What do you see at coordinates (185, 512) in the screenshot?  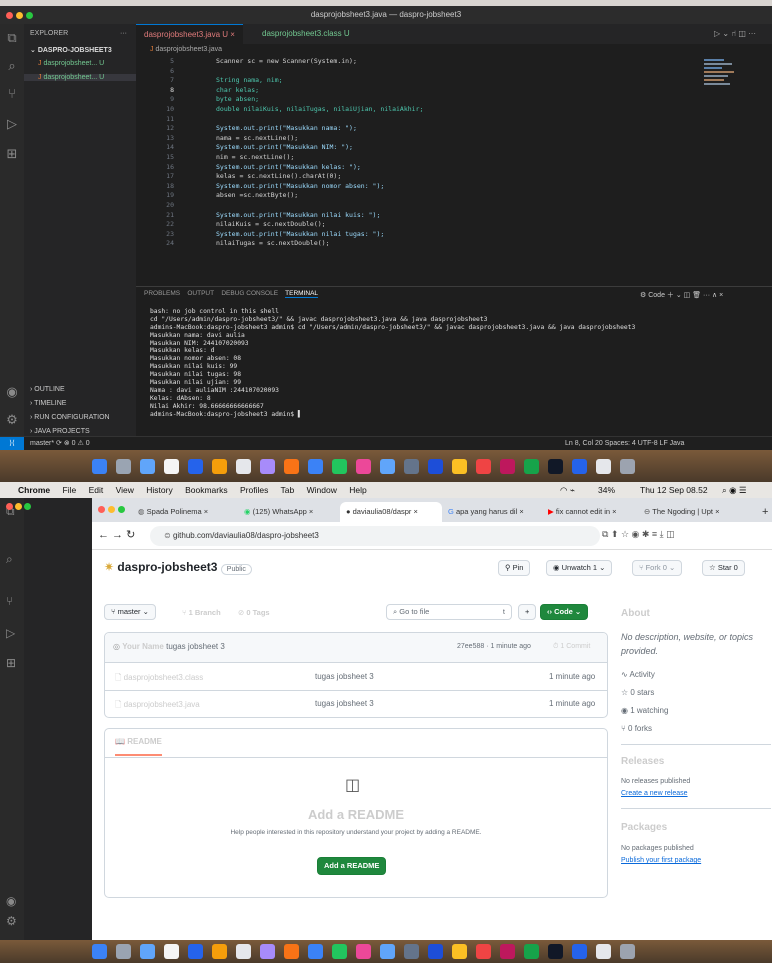 I see `tab-spada: ◍ Spada Polinema ×` at bounding box center [185, 512].